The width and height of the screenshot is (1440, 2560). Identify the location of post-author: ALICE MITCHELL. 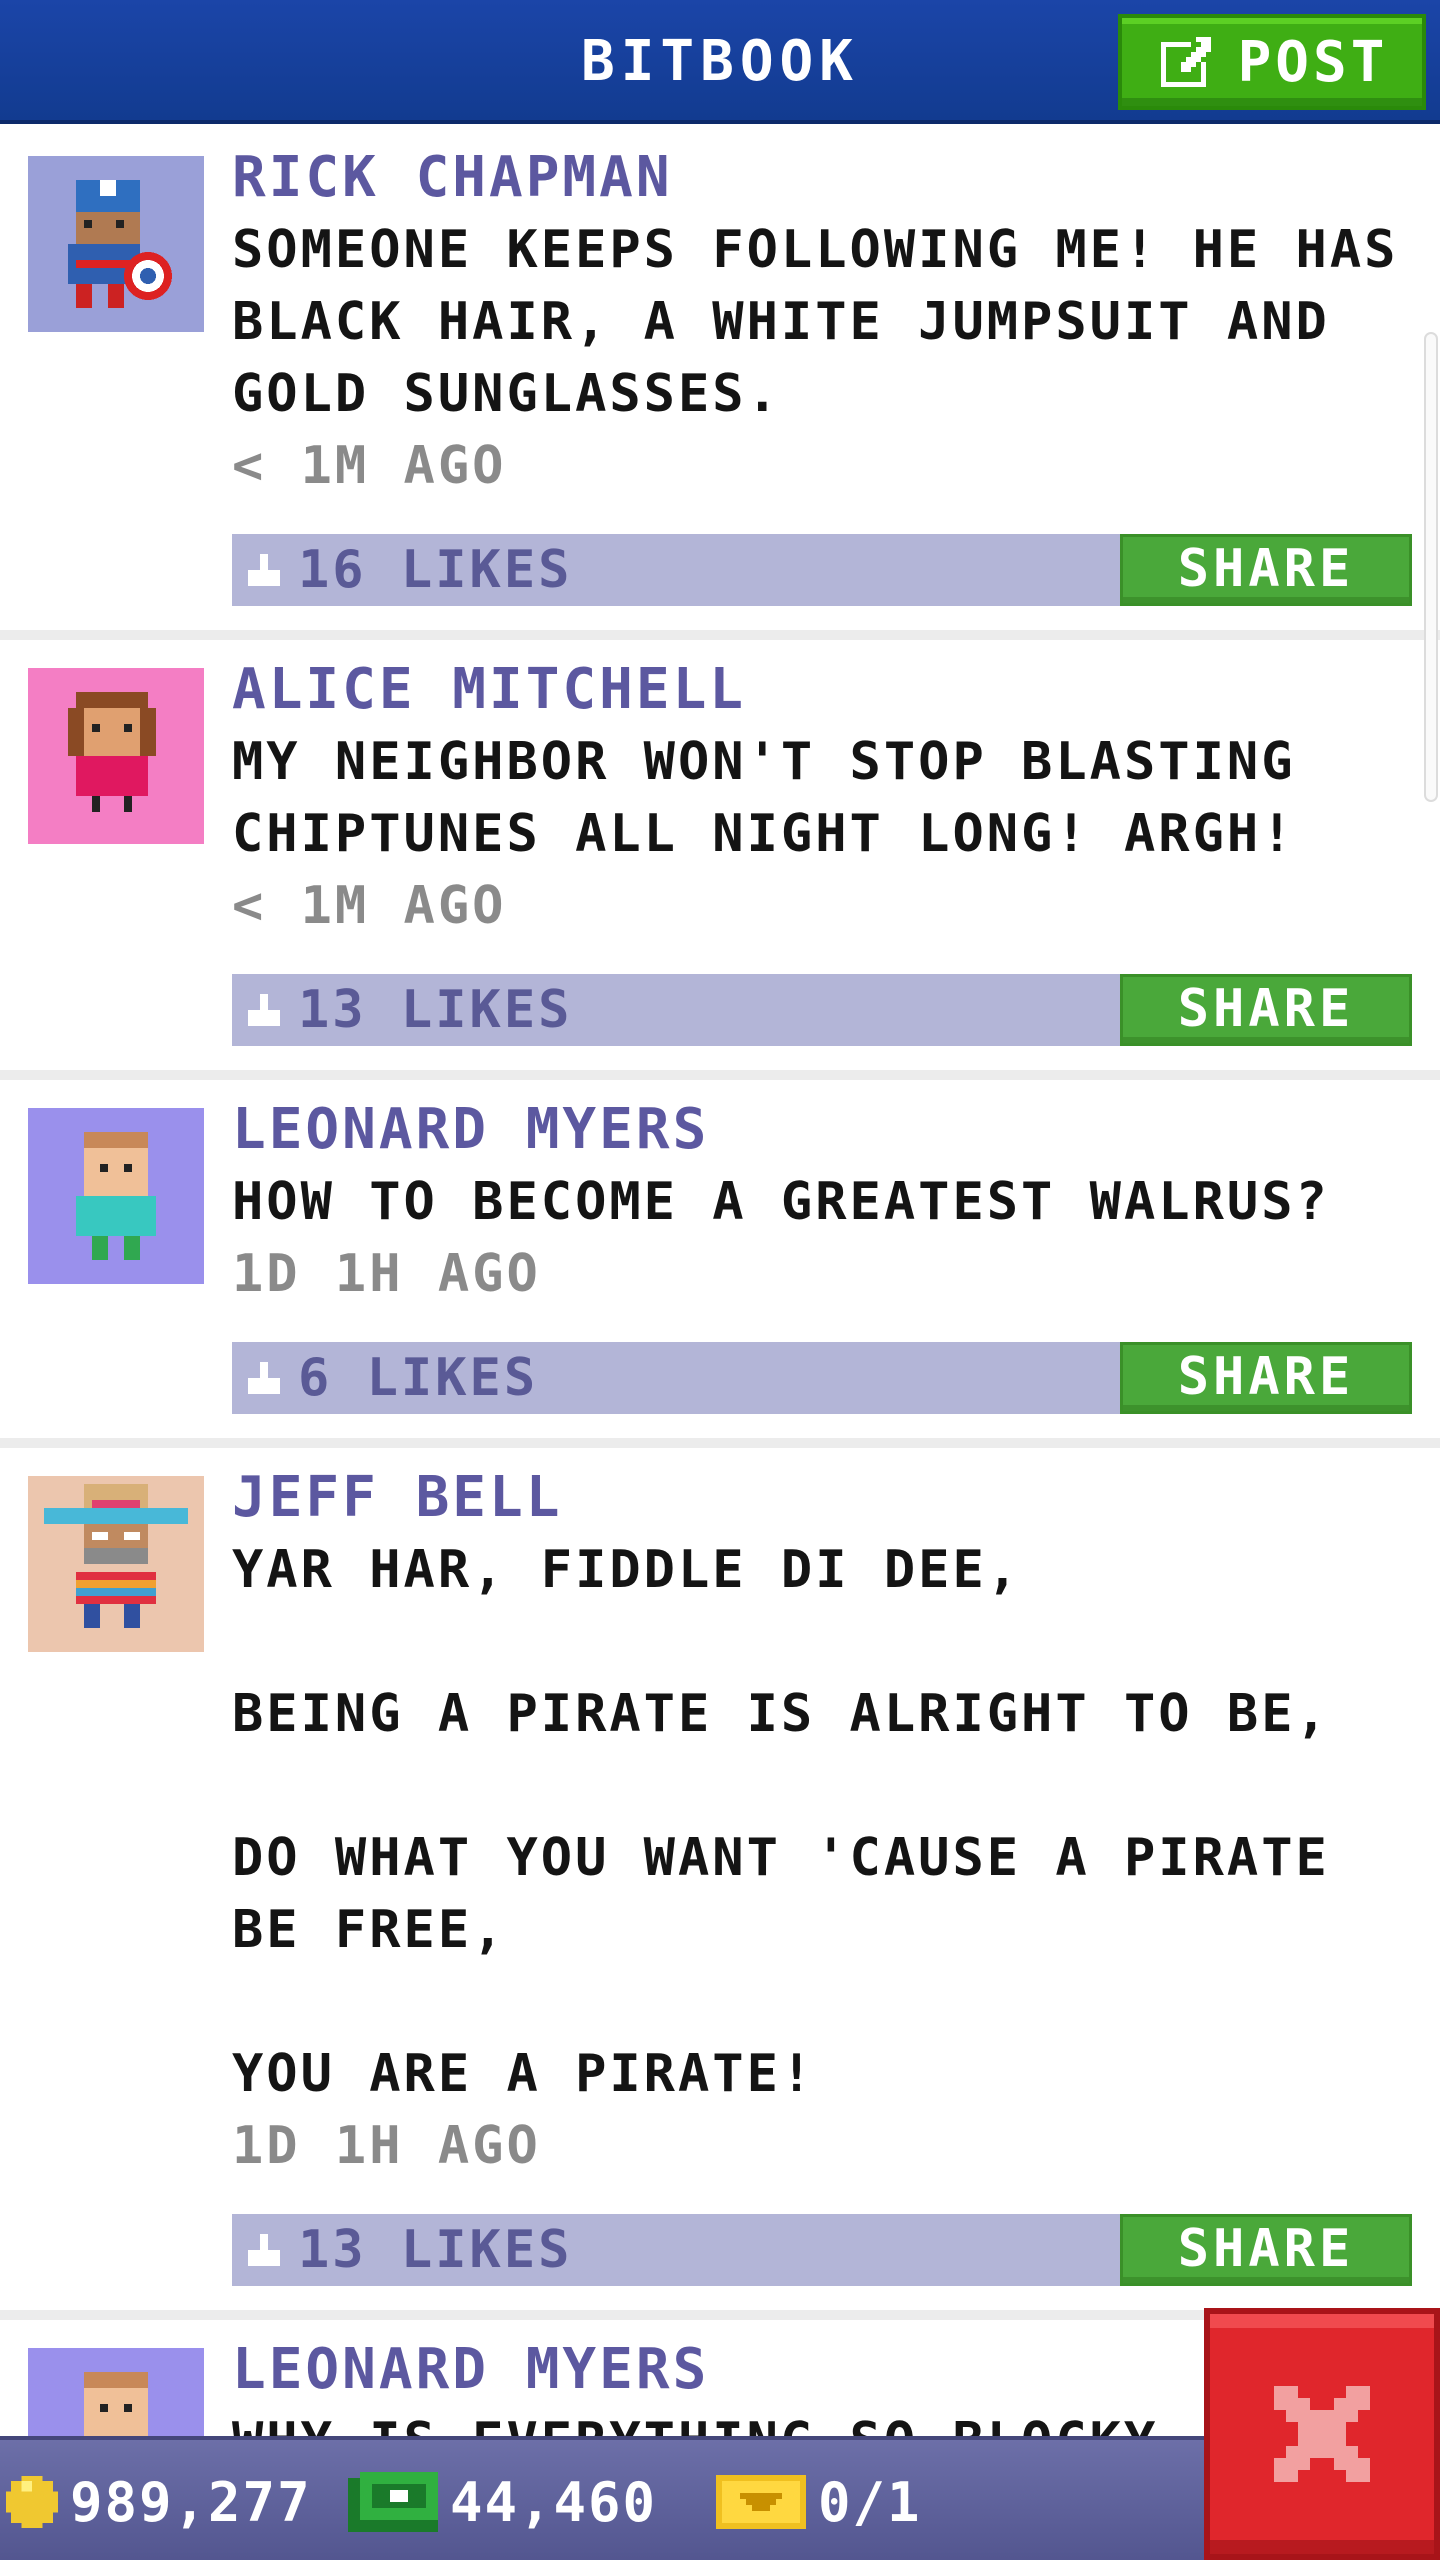
(821, 690).